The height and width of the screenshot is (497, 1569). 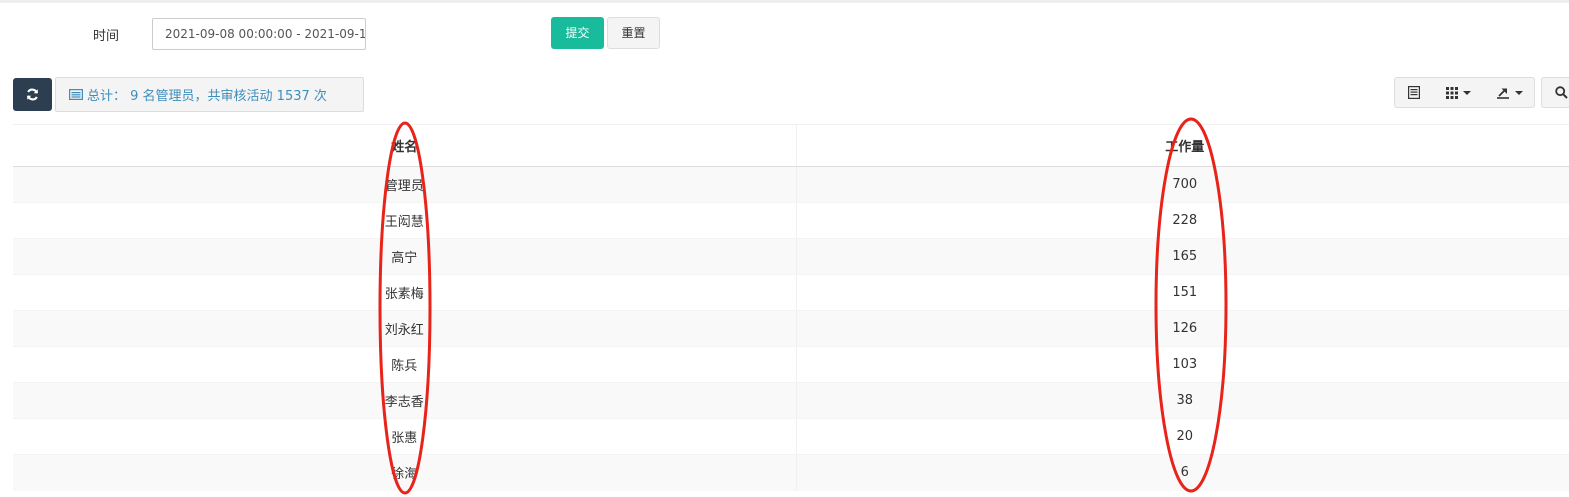 What do you see at coordinates (1452, 92) in the screenshot?
I see `grid-columns-icon` at bounding box center [1452, 92].